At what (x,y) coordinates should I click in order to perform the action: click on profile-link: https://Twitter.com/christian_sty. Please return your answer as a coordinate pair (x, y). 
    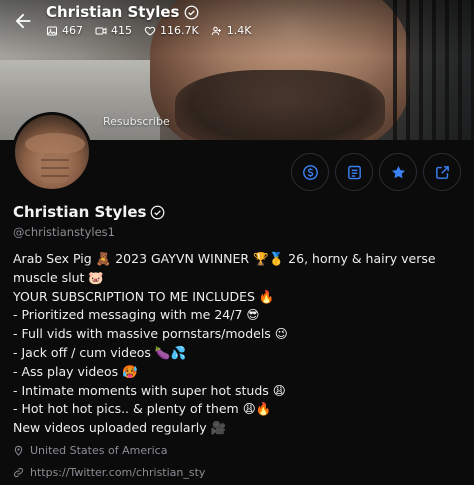
    Looking at the image, I should click on (109, 472).